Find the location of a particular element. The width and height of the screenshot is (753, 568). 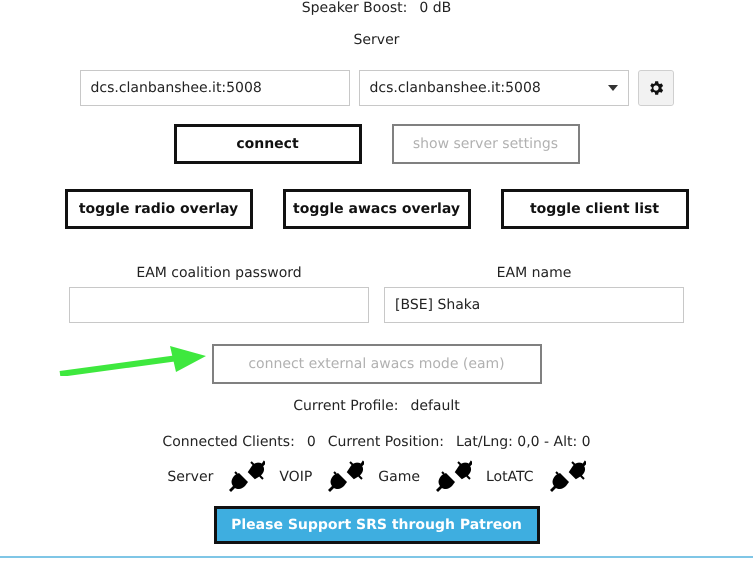

eam-password-label: EAM coalition password is located at coordinates (219, 273).